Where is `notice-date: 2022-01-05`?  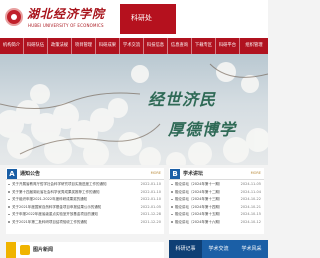
notice-date: 2022-01-05 is located at coordinates (150, 206).